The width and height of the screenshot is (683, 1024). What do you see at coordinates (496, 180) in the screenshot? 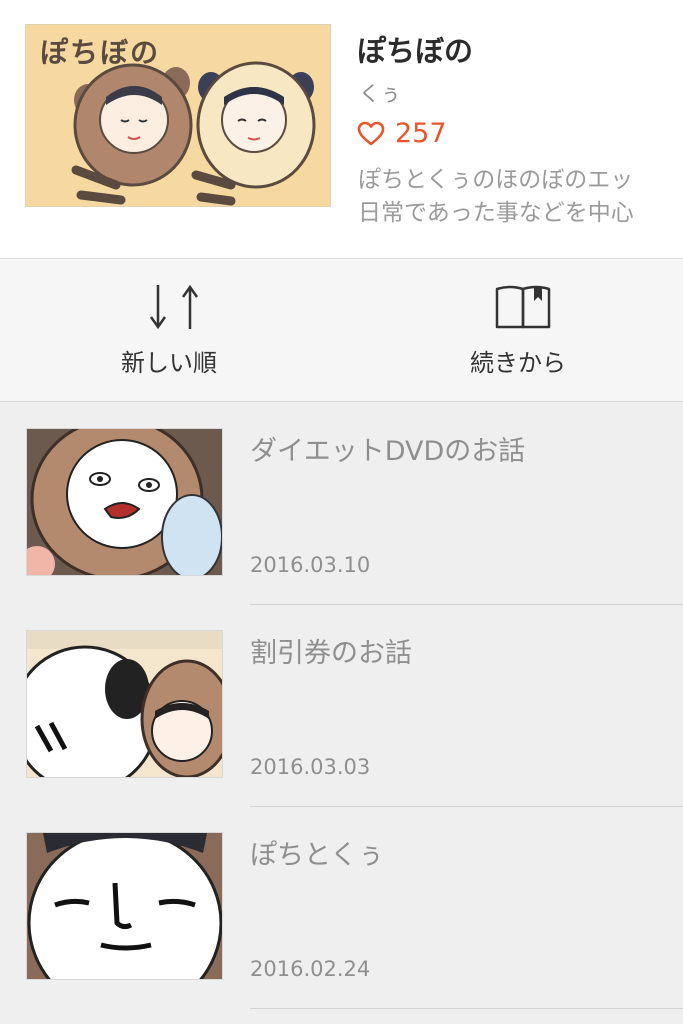
I see `description-line: ぽちとくぅのほのぼのエッ` at bounding box center [496, 180].